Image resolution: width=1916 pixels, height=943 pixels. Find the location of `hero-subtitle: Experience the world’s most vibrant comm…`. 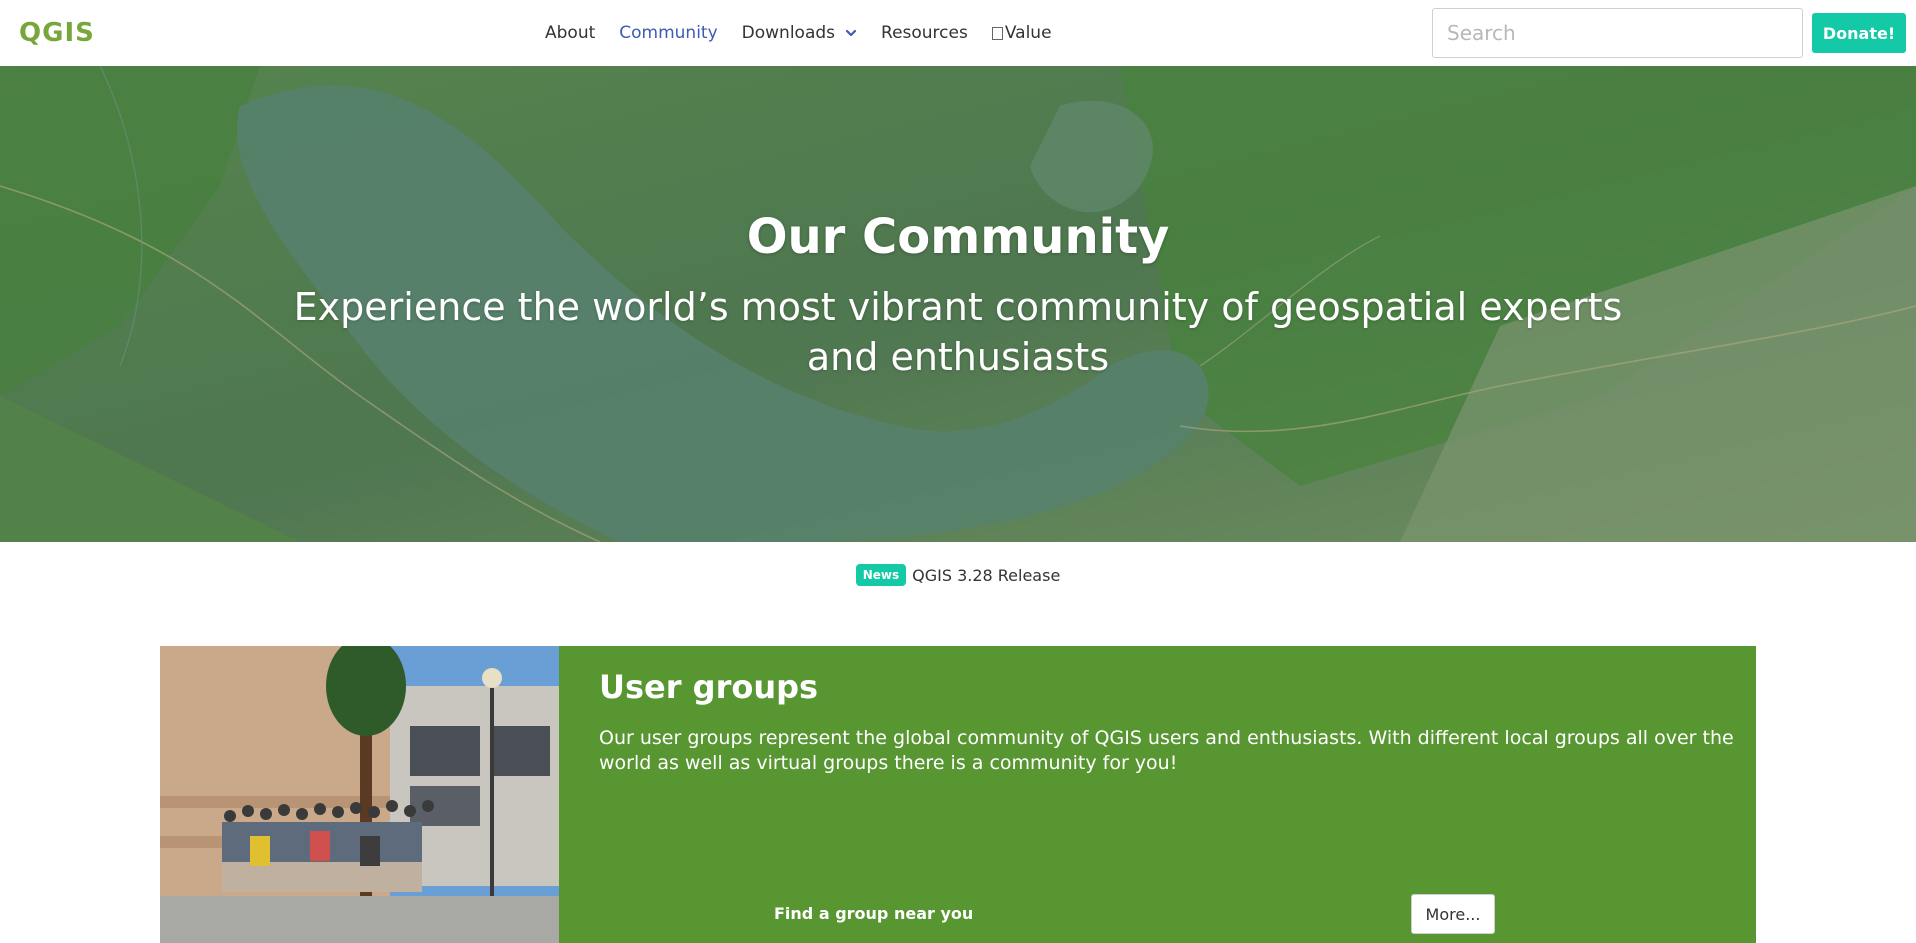

hero-subtitle: Experience the world’s most vibrant comm… is located at coordinates (958, 332).